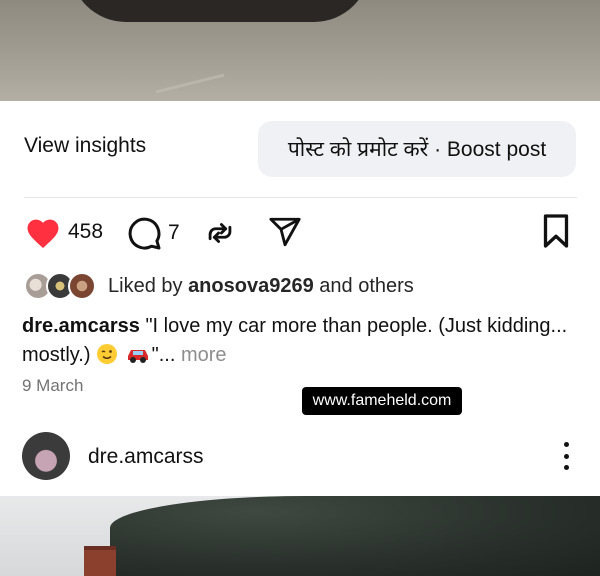 This screenshot has width=600, height=576. What do you see at coordinates (86, 231) in the screenshot?
I see `like-count: 458` at bounding box center [86, 231].